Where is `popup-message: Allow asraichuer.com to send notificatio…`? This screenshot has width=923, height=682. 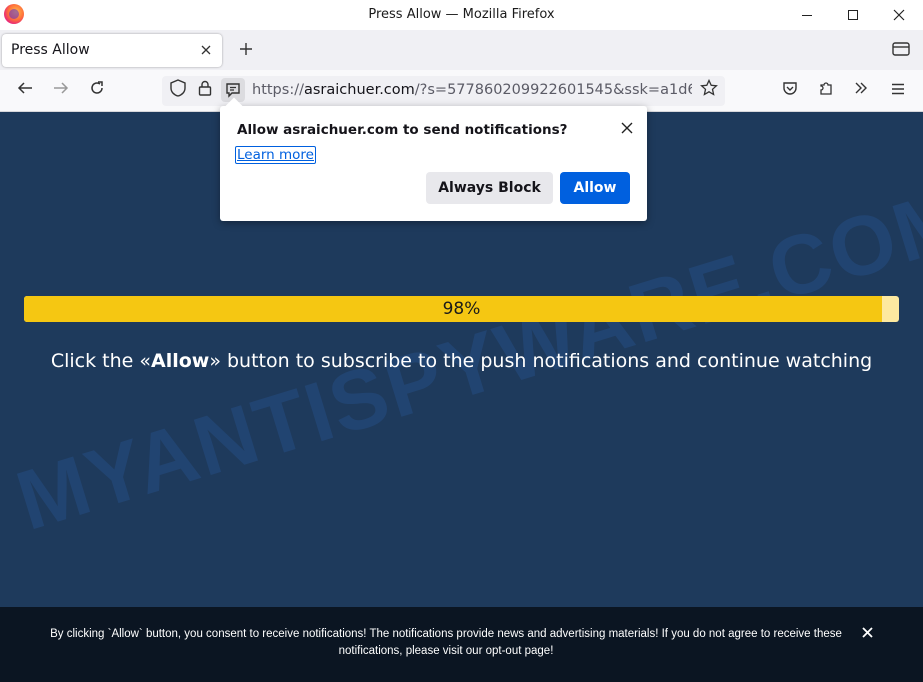 popup-message: Allow asraichuer.com to send notificatio… is located at coordinates (402, 130).